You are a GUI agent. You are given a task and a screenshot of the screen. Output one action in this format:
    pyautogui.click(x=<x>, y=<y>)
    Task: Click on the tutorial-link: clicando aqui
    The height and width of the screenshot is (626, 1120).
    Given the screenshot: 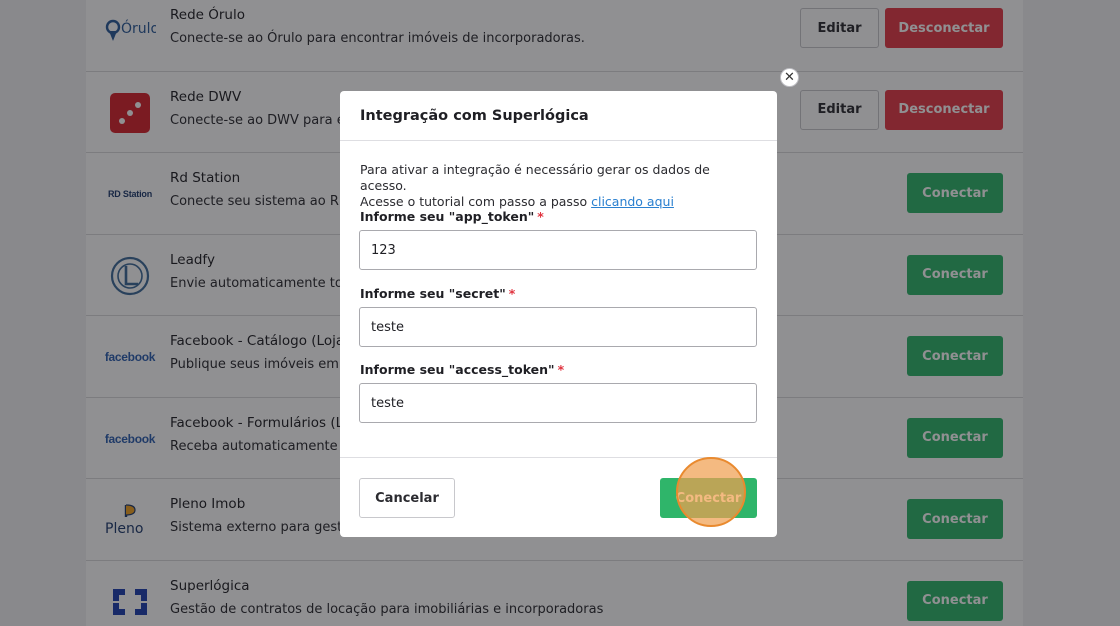 What is the action you would take?
    pyautogui.click(x=632, y=201)
    